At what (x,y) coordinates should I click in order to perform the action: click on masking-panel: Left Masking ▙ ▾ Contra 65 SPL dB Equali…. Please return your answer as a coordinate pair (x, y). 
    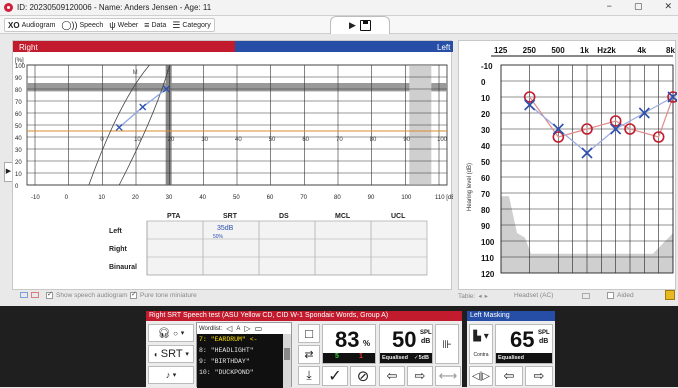
    Looking at the image, I should click on (511, 349).